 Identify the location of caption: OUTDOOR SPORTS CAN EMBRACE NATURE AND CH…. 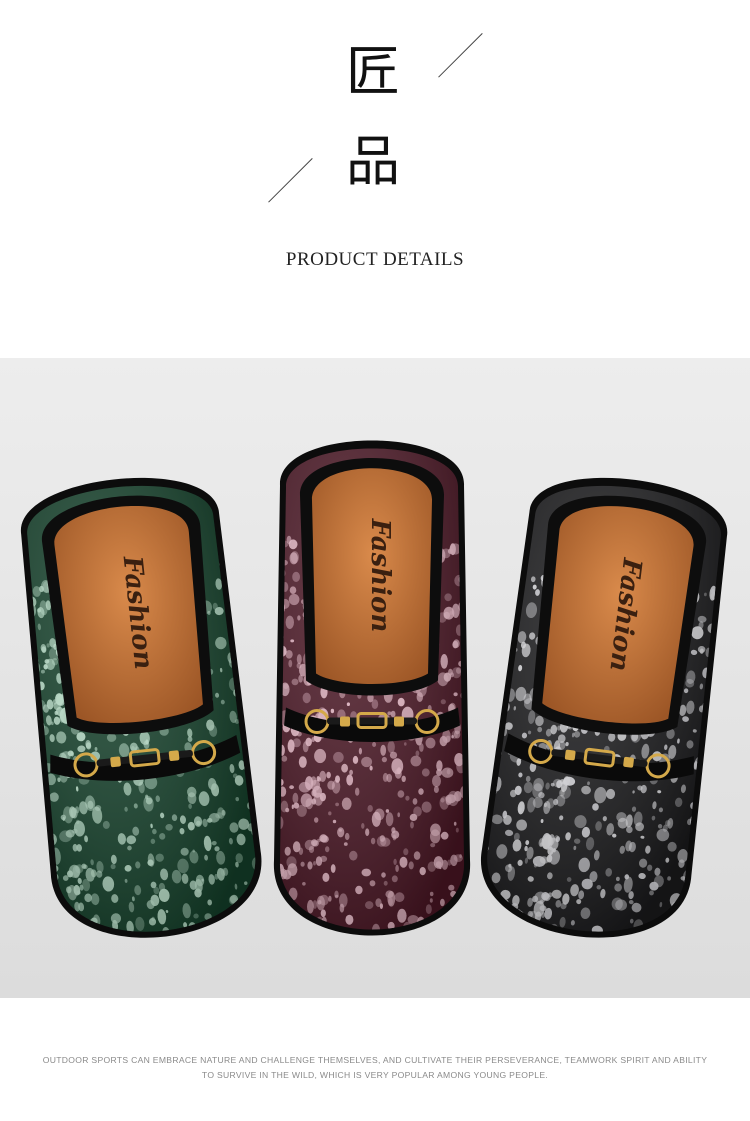
(375, 1068).